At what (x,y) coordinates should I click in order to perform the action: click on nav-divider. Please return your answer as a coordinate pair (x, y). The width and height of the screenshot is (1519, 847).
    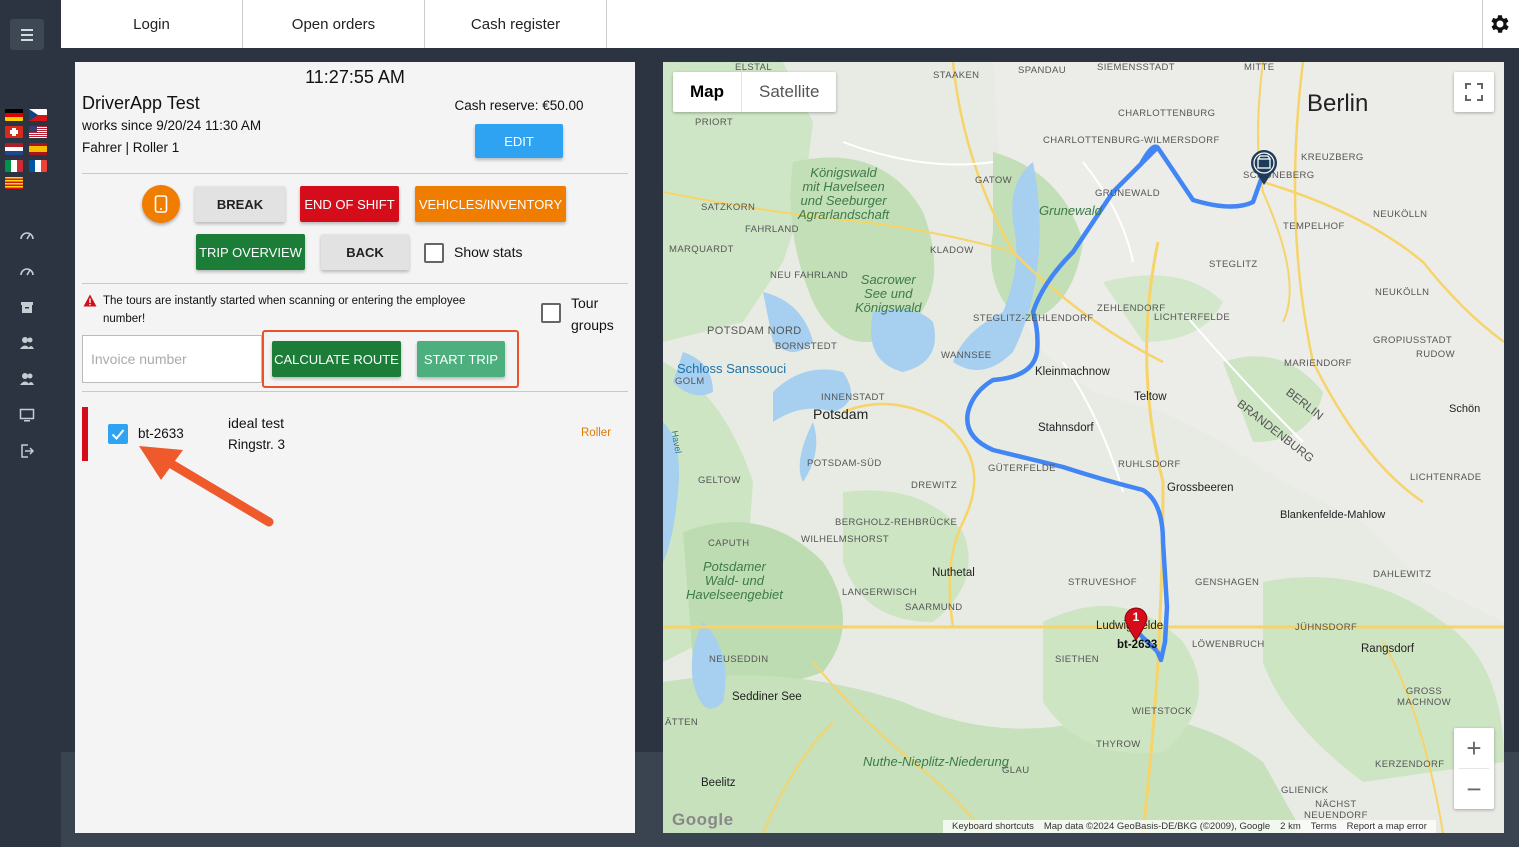
    Looking at the image, I should click on (1482, 24).